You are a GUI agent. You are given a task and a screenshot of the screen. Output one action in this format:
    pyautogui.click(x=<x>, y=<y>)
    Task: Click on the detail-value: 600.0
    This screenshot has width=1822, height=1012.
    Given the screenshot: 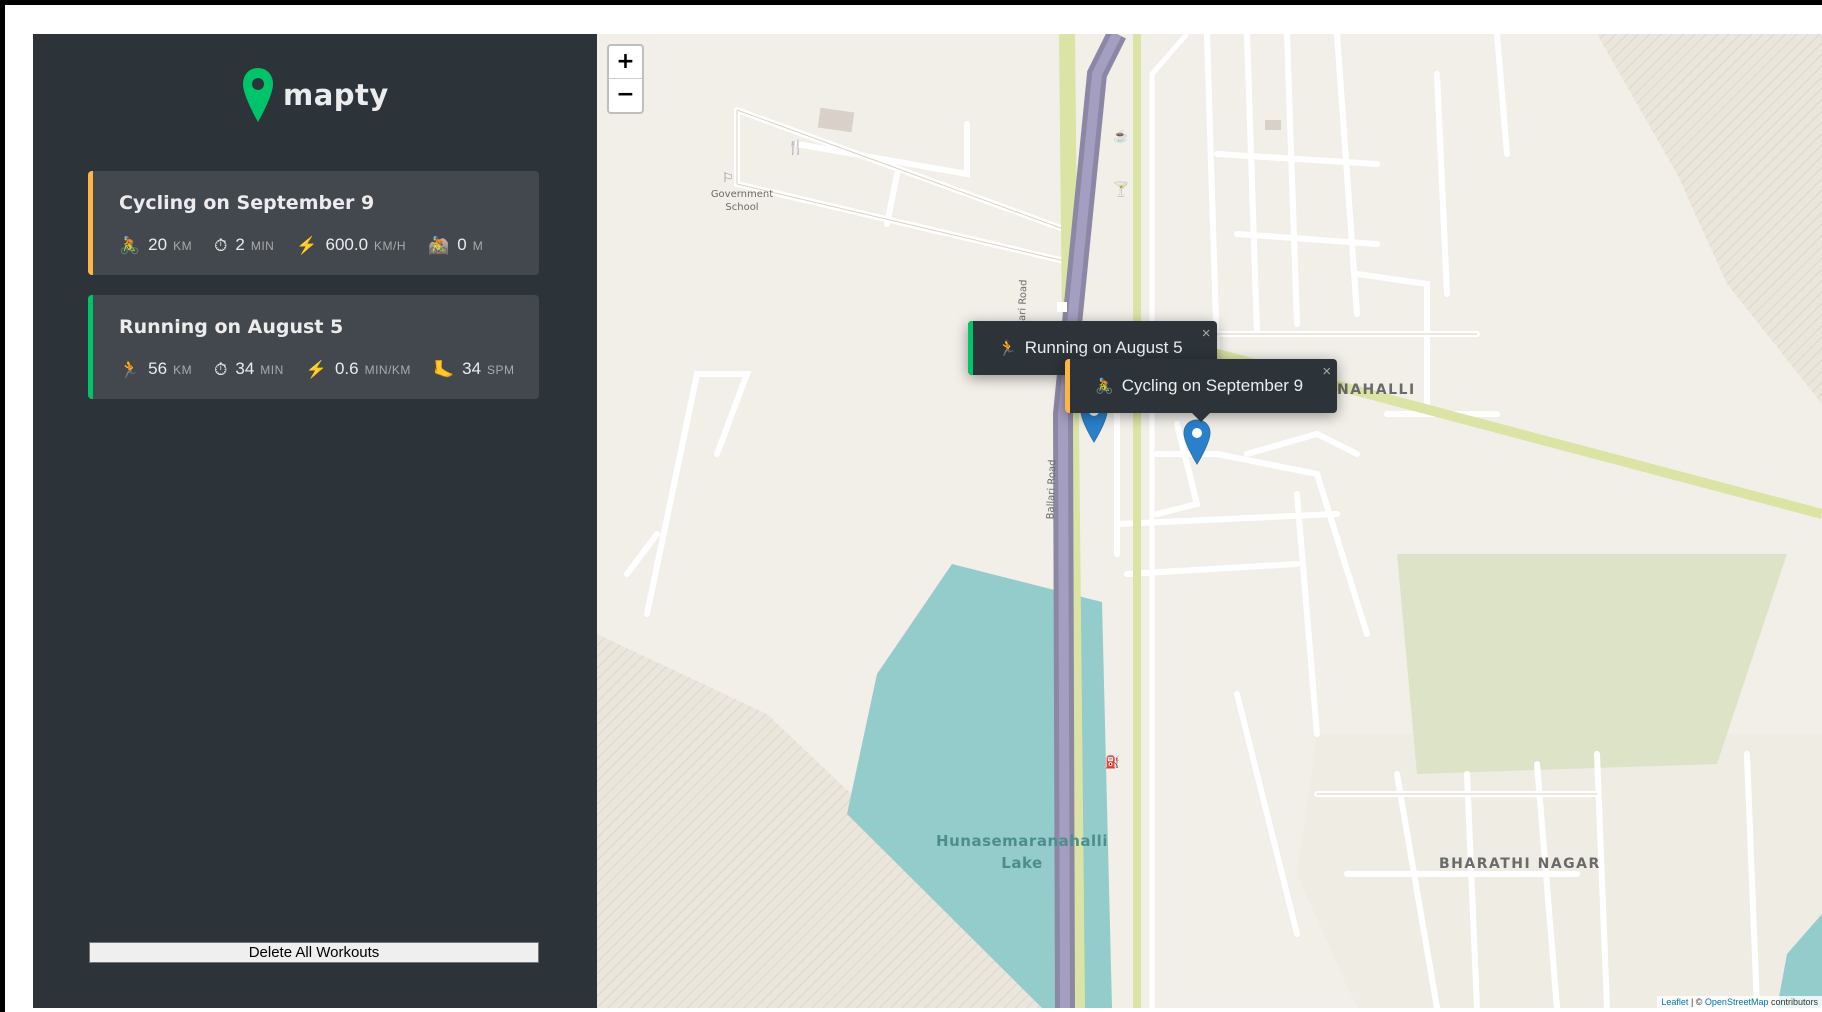 What is the action you would take?
    pyautogui.click(x=347, y=244)
    